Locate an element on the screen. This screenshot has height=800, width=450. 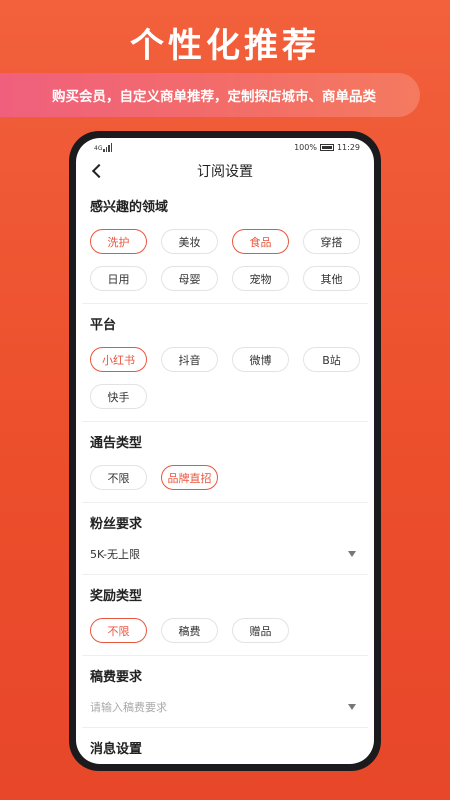
status-time: 11:29 is located at coordinates (348, 147).